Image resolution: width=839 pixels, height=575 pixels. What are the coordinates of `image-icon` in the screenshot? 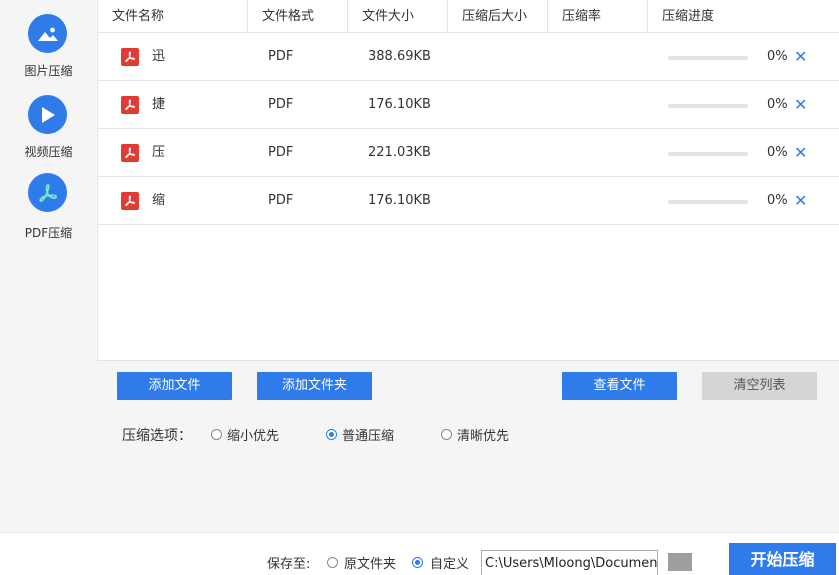 It's located at (47, 33).